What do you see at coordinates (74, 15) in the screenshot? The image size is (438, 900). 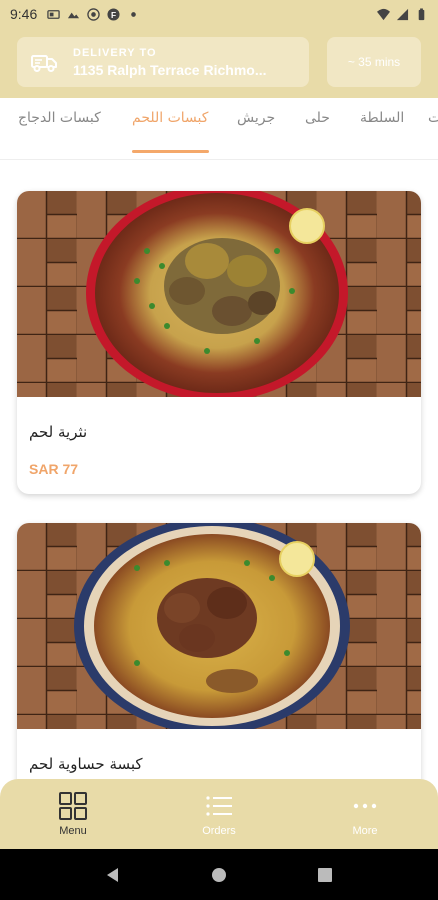 I see `photo-icon` at bounding box center [74, 15].